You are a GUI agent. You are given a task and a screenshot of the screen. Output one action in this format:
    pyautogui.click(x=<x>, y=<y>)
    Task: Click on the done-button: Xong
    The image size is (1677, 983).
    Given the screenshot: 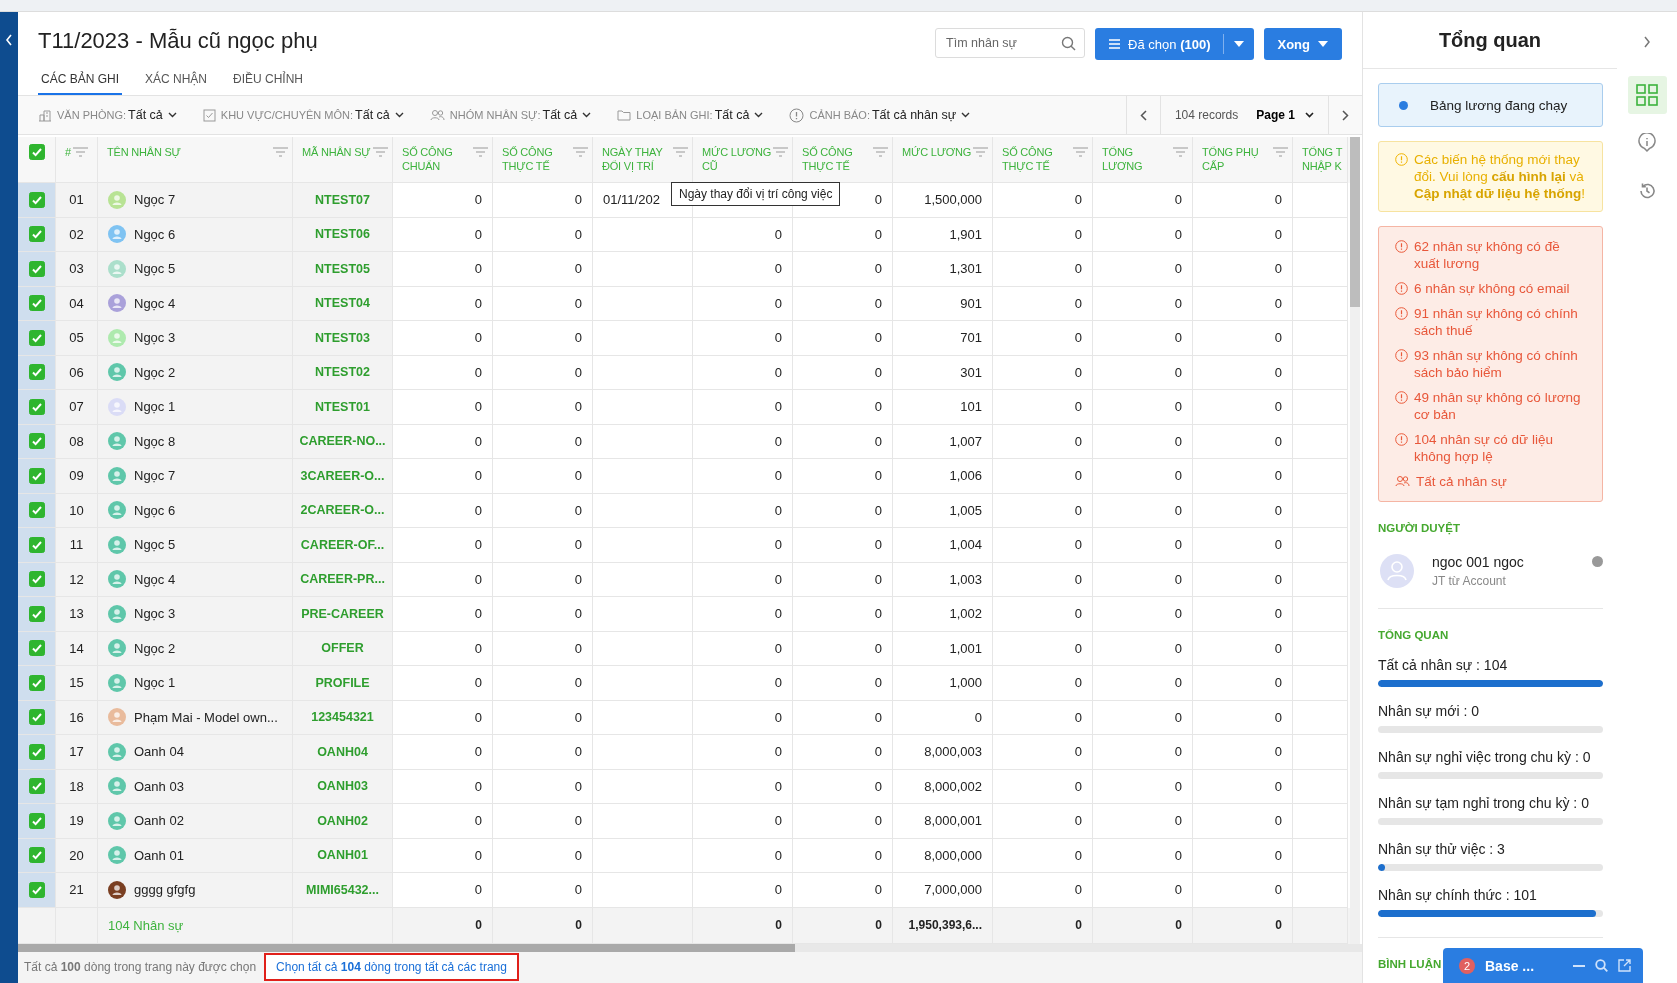 What is the action you would take?
    pyautogui.click(x=1302, y=44)
    